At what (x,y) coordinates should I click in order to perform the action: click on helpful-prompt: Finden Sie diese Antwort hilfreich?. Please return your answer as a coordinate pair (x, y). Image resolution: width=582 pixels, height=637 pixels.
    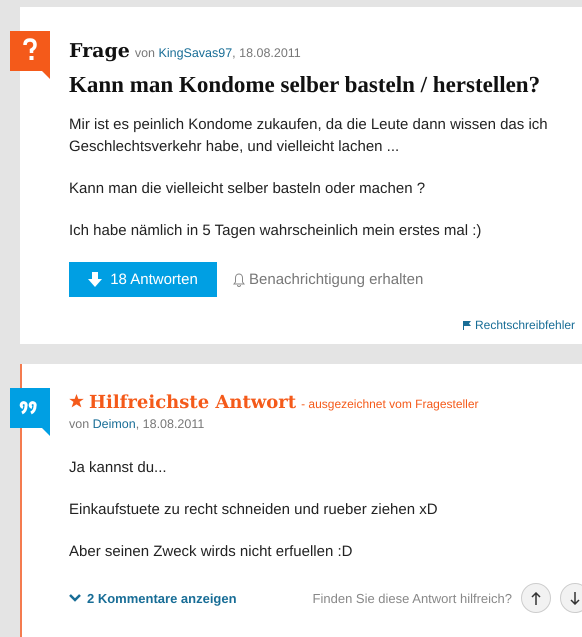
    Looking at the image, I should click on (412, 598).